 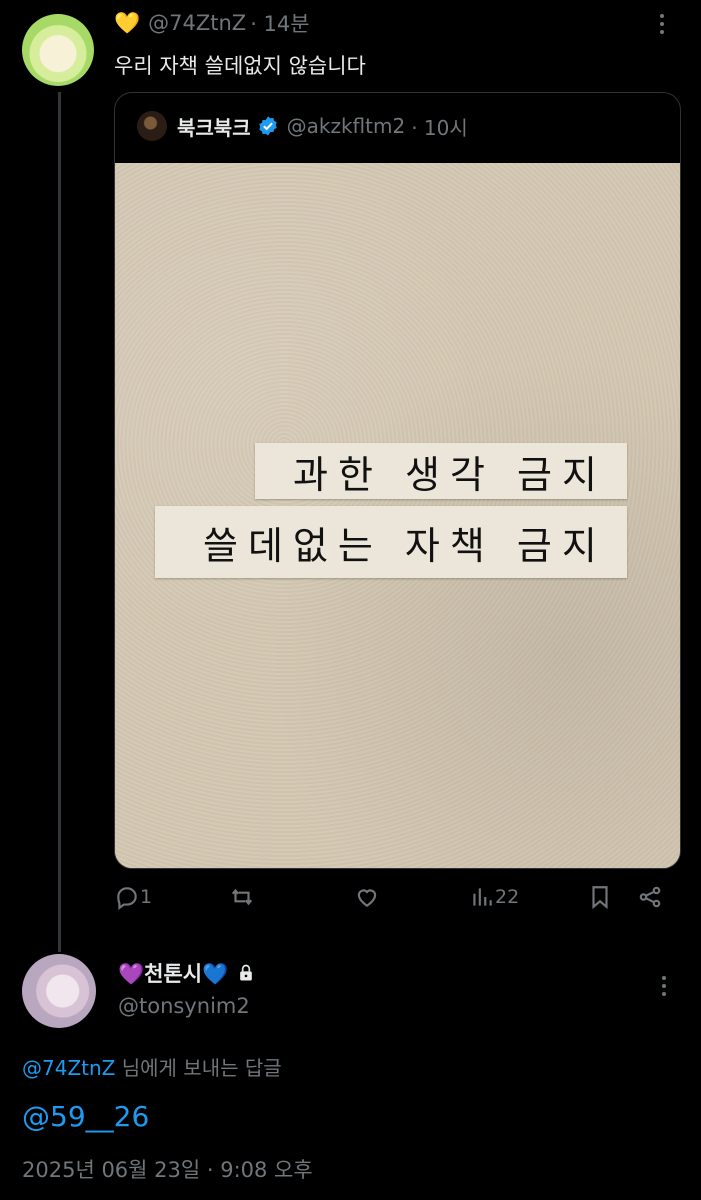 What do you see at coordinates (59, 991) in the screenshot?
I see `reply-avatar` at bounding box center [59, 991].